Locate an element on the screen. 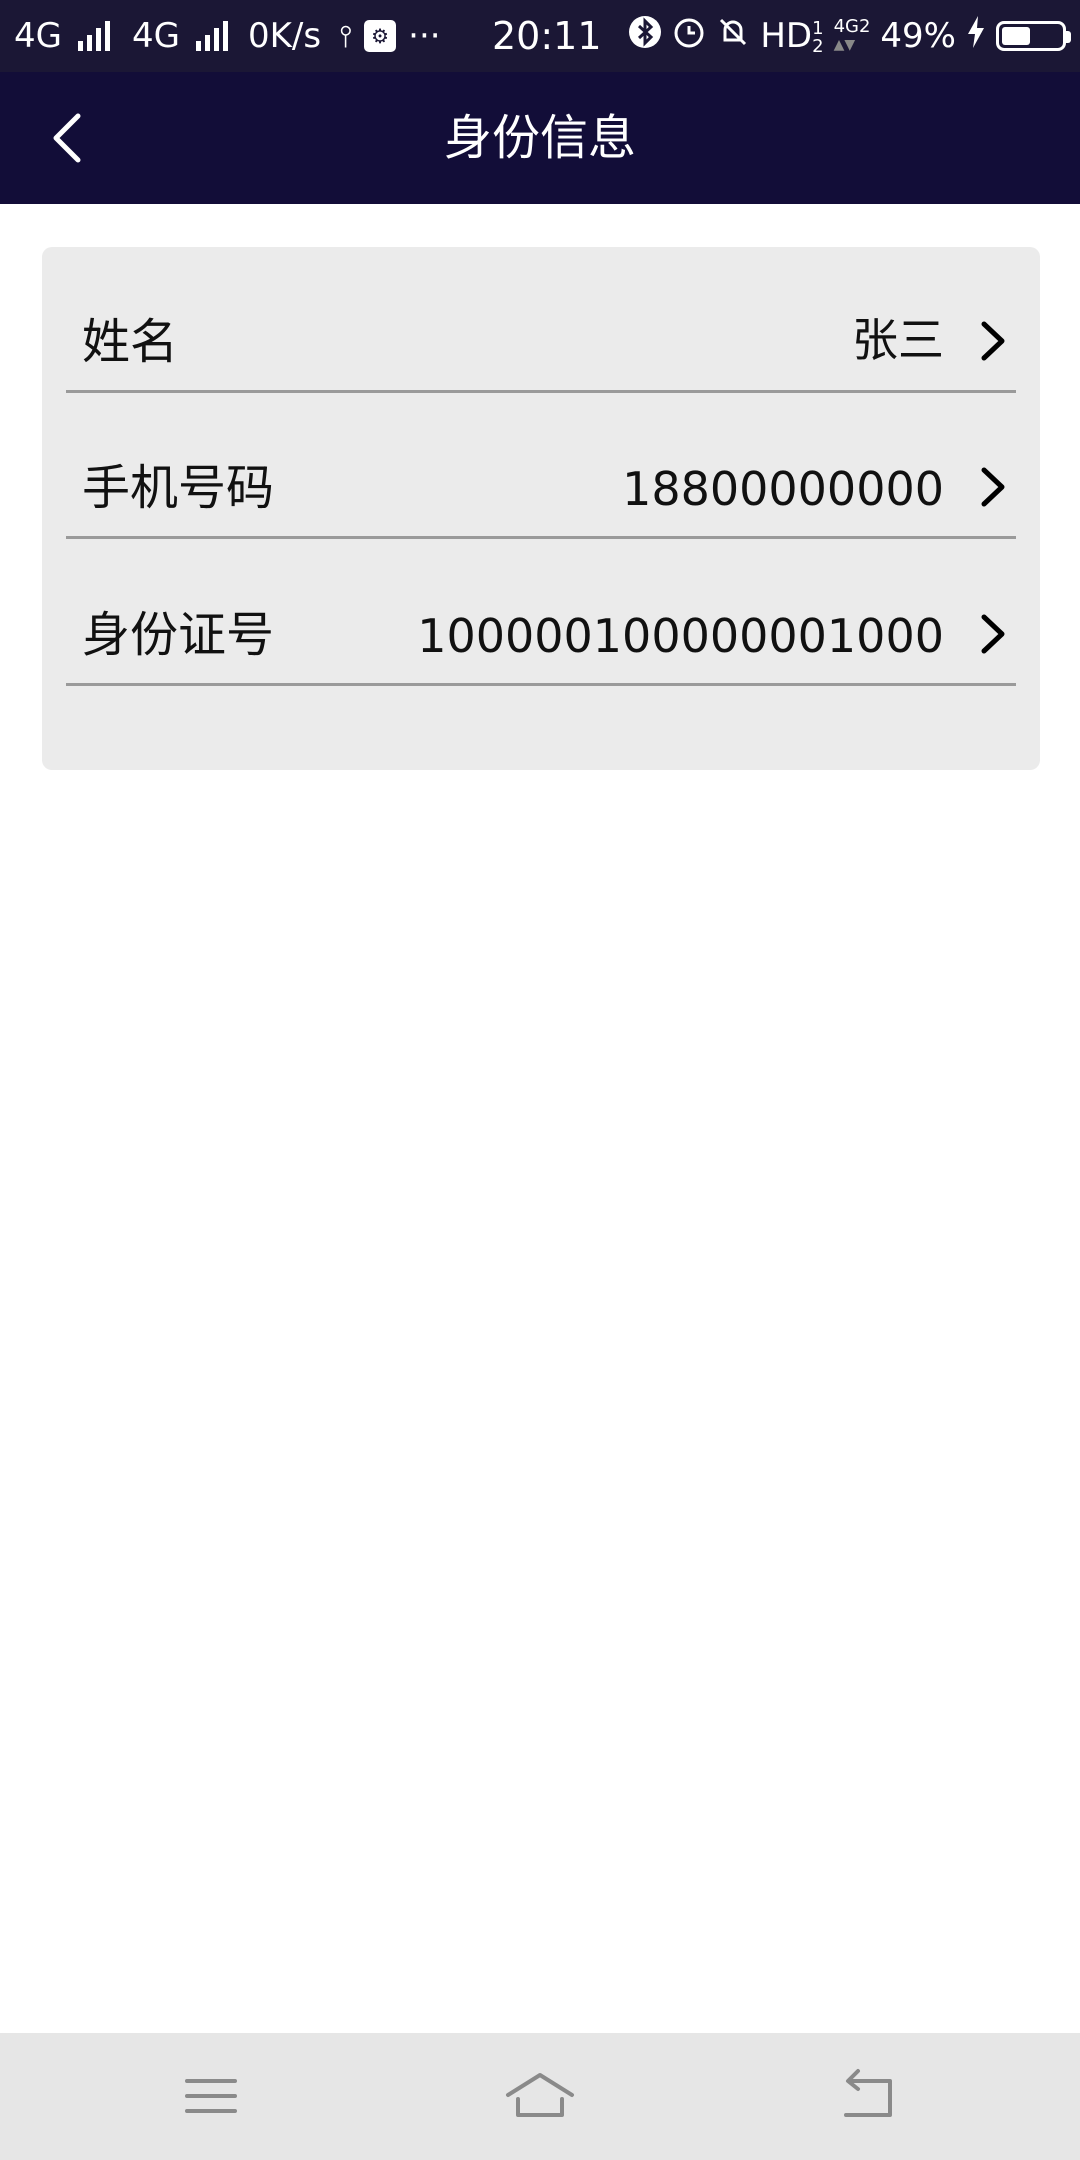  phone-value: 18800000000 is located at coordinates (783, 489).